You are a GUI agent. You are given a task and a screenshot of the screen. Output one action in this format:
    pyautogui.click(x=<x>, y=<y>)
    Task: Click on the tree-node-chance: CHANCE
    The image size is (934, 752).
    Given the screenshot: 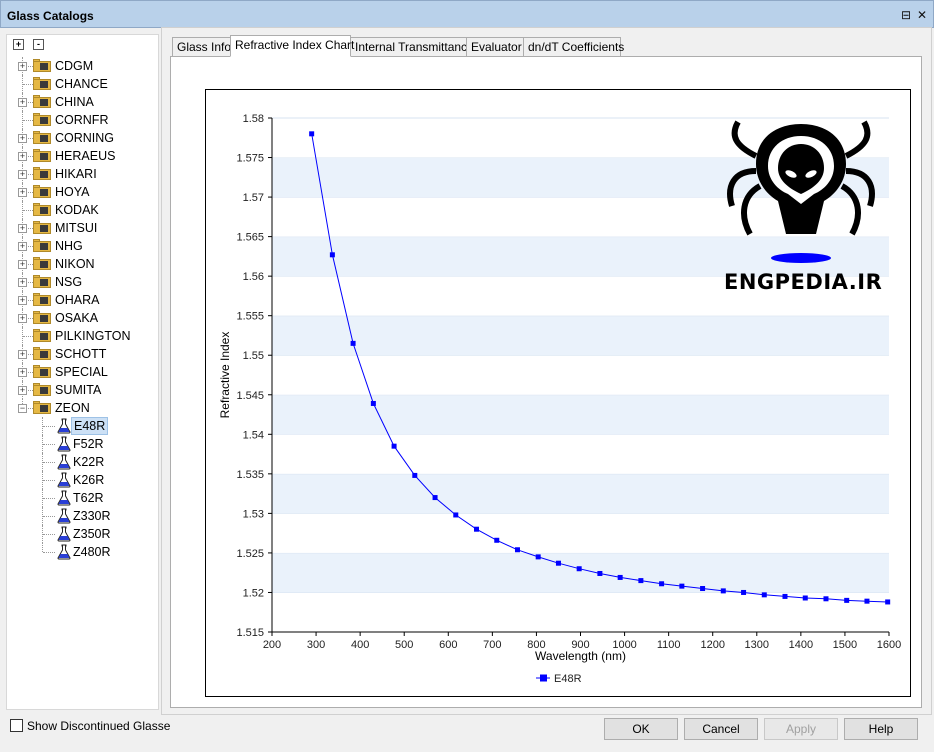 What is the action you would take?
    pyautogui.click(x=82, y=84)
    